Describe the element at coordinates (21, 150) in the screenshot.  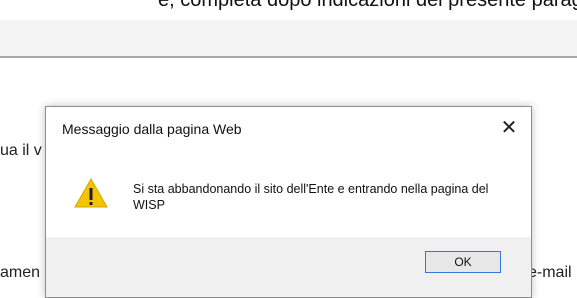
I see `background-text-left-1: ua il v` at that location.